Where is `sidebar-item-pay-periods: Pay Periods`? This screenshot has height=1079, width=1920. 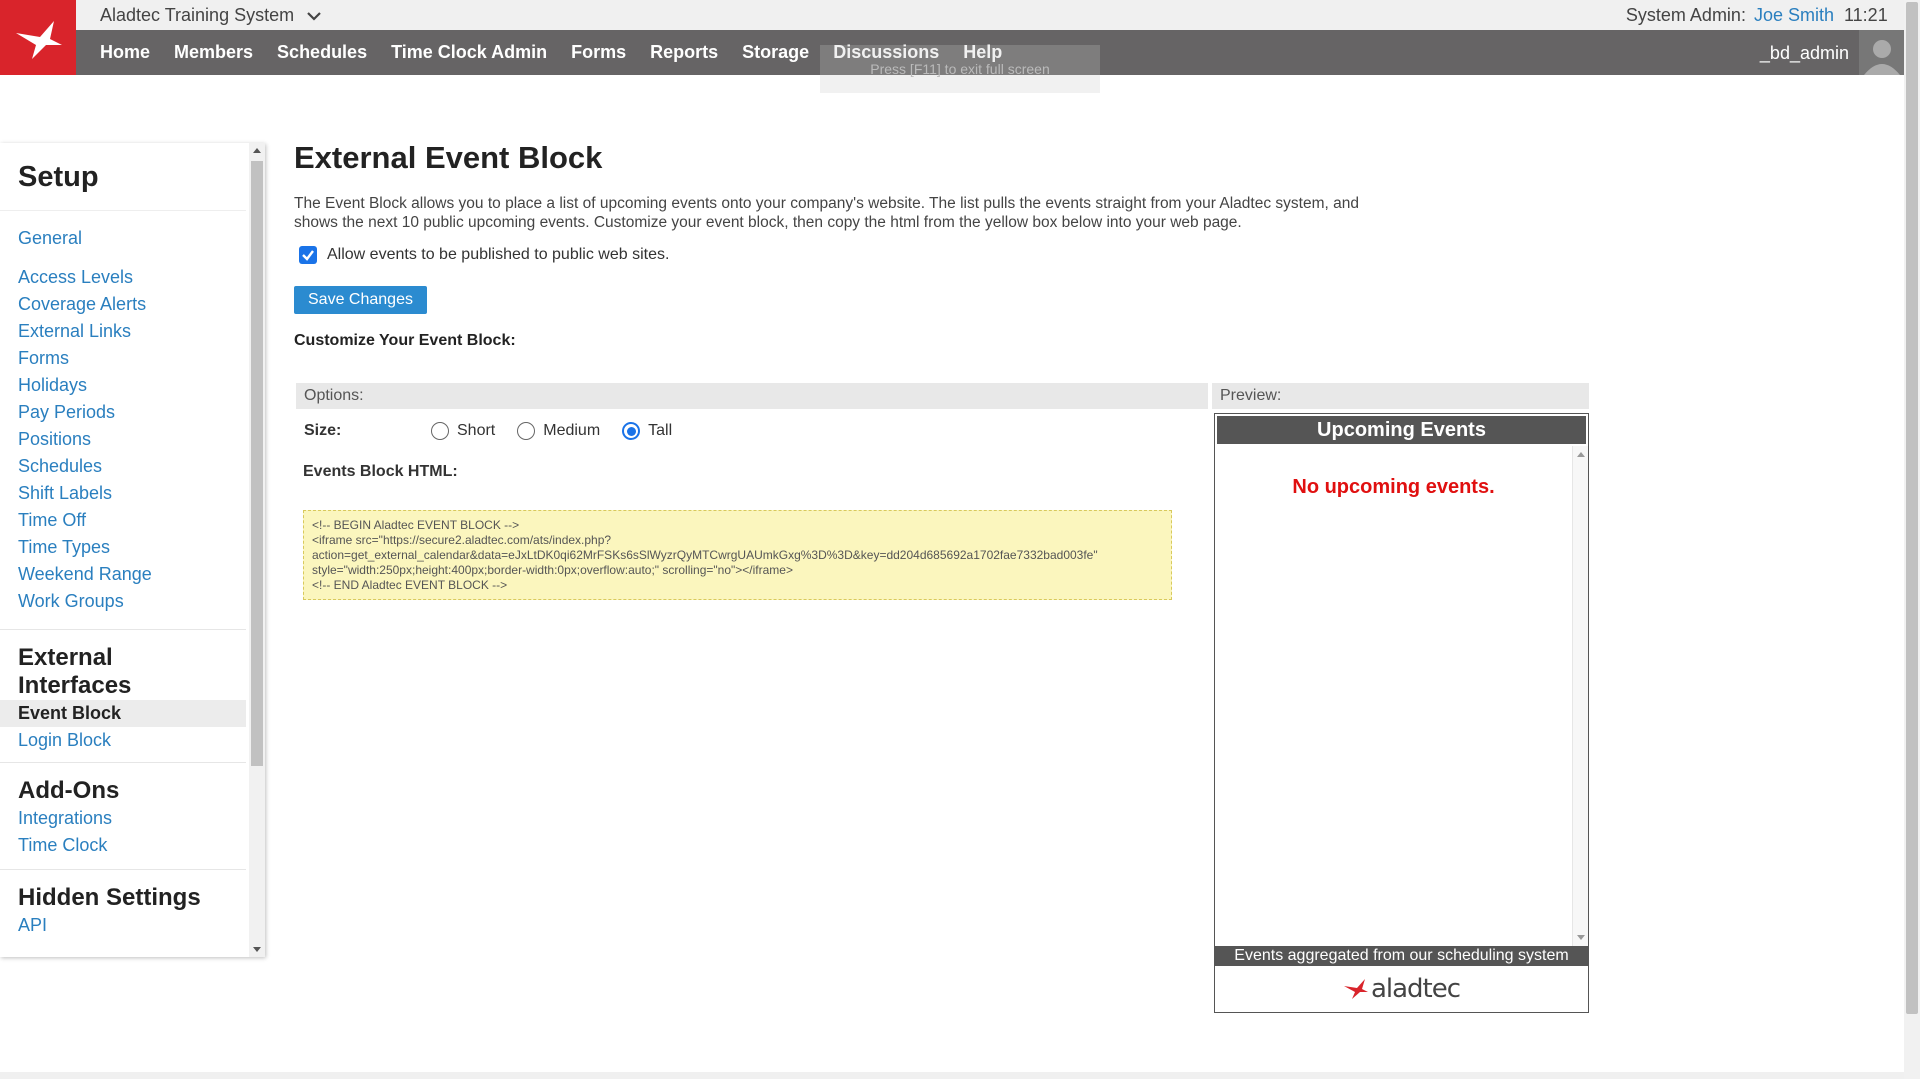
sidebar-item-pay-periods: Pay Periods is located at coordinates (123, 412).